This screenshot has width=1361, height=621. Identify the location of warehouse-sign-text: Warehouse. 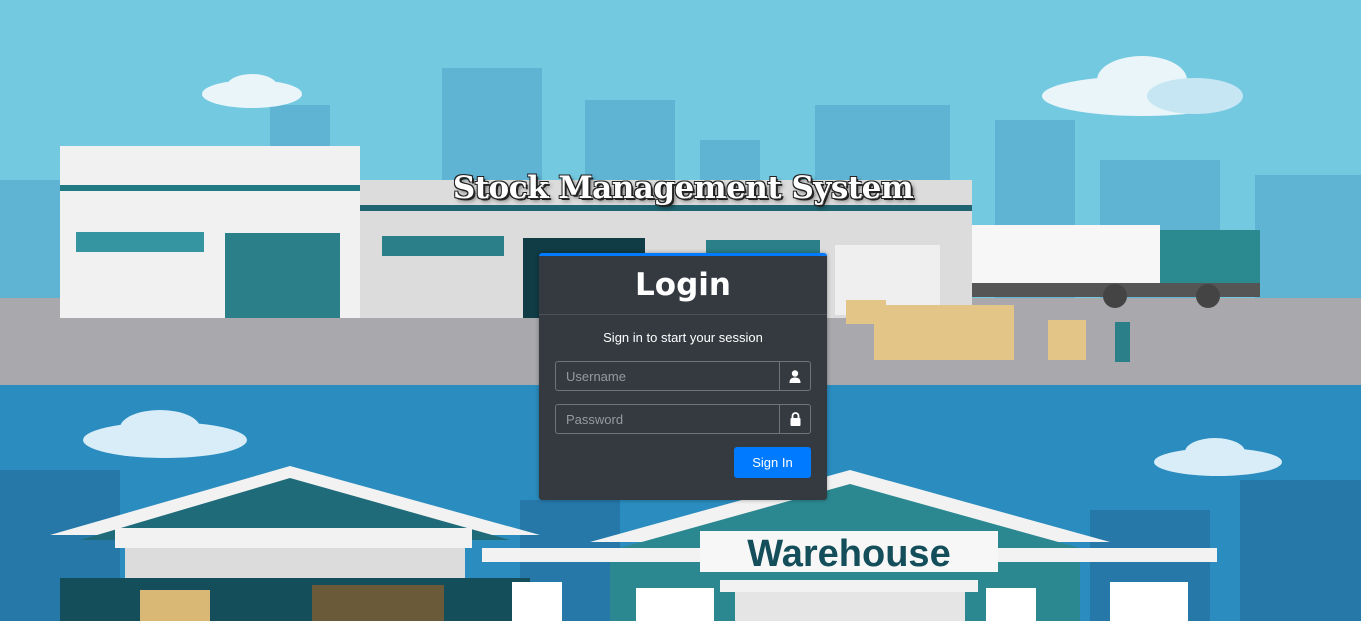
(848, 554).